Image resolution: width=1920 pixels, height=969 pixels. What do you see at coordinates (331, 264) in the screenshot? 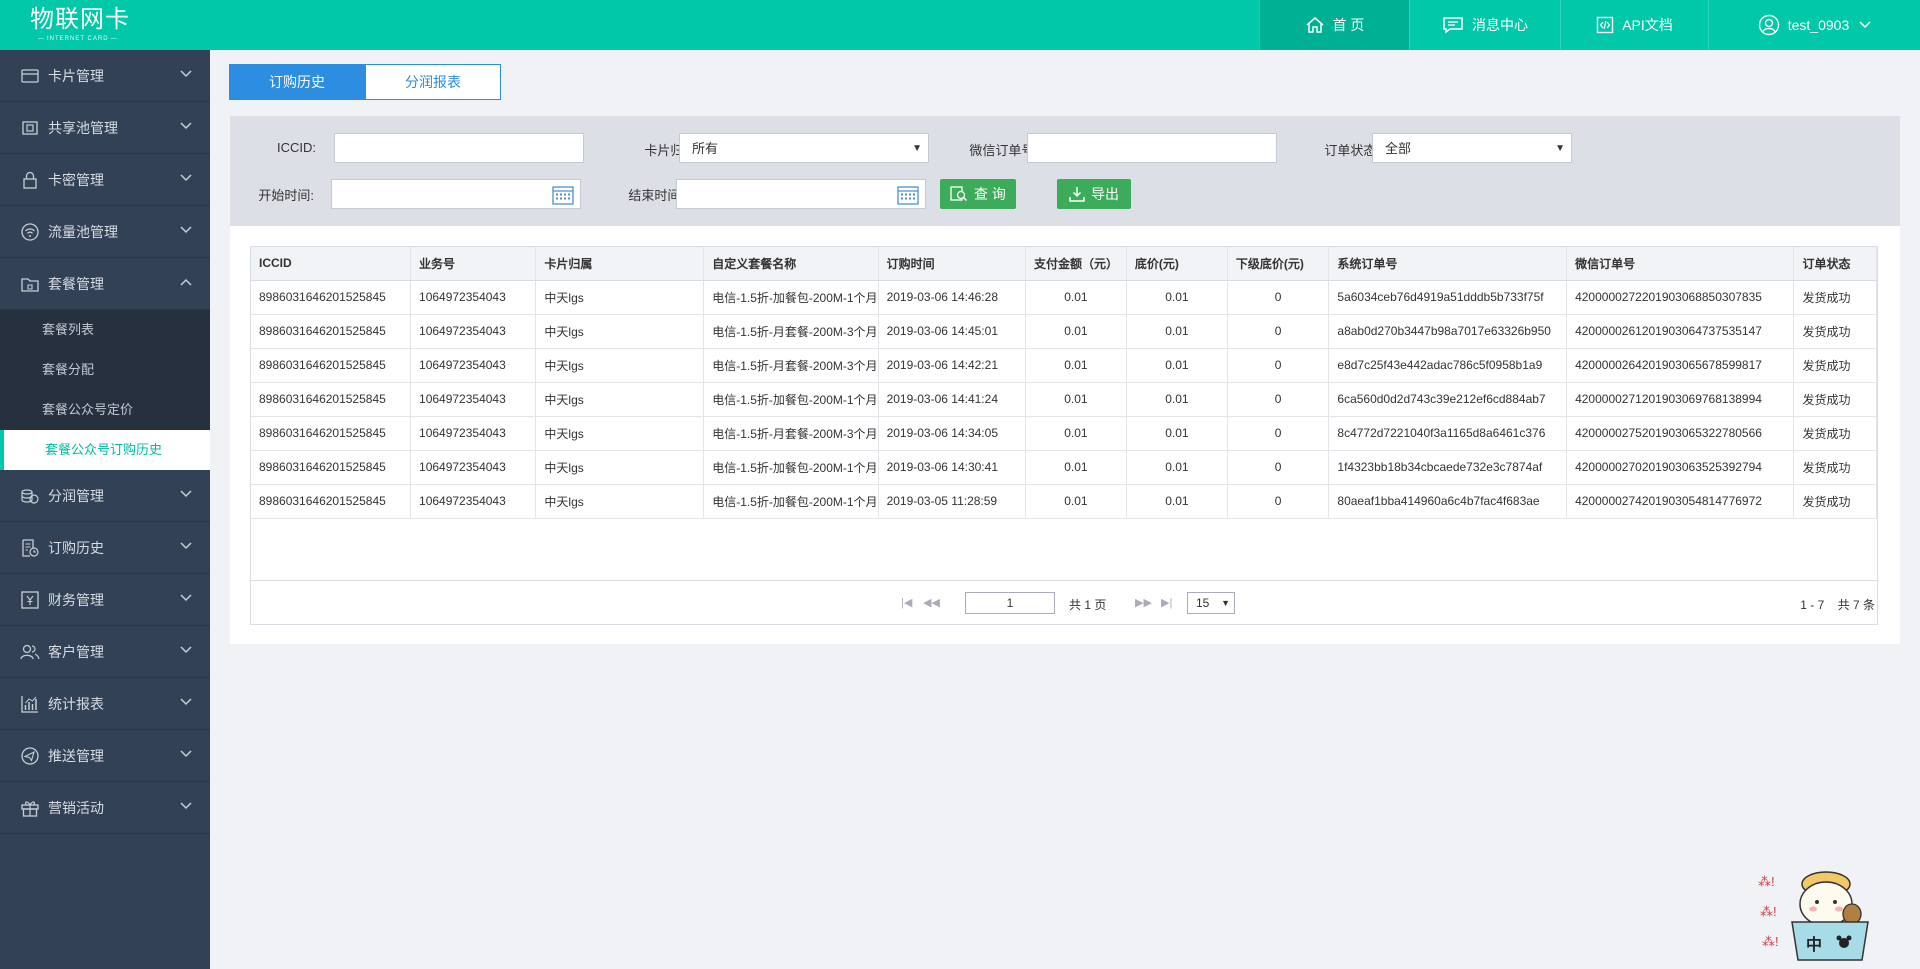
I see `column-header: ICCID` at bounding box center [331, 264].